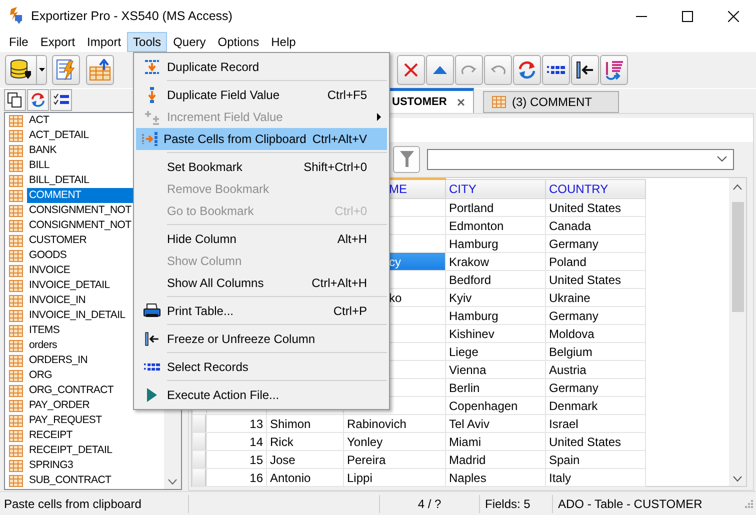 The width and height of the screenshot is (756, 515). What do you see at coordinates (261, 367) in the screenshot?
I see `menu-entry: Select Records` at bounding box center [261, 367].